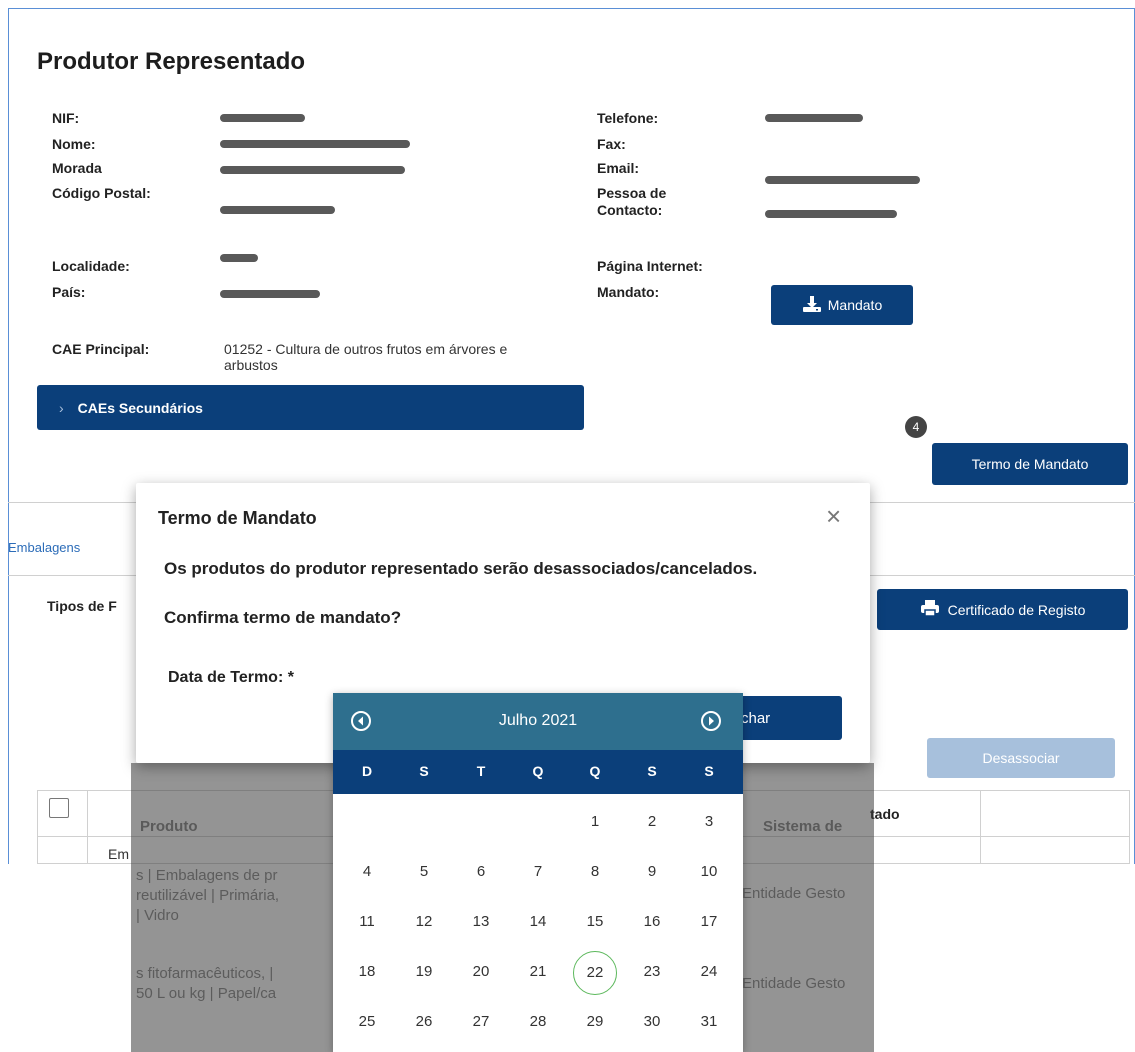 The image size is (1135, 1052). What do you see at coordinates (833, 516) in the screenshot?
I see `close-icon: ×` at bounding box center [833, 516].